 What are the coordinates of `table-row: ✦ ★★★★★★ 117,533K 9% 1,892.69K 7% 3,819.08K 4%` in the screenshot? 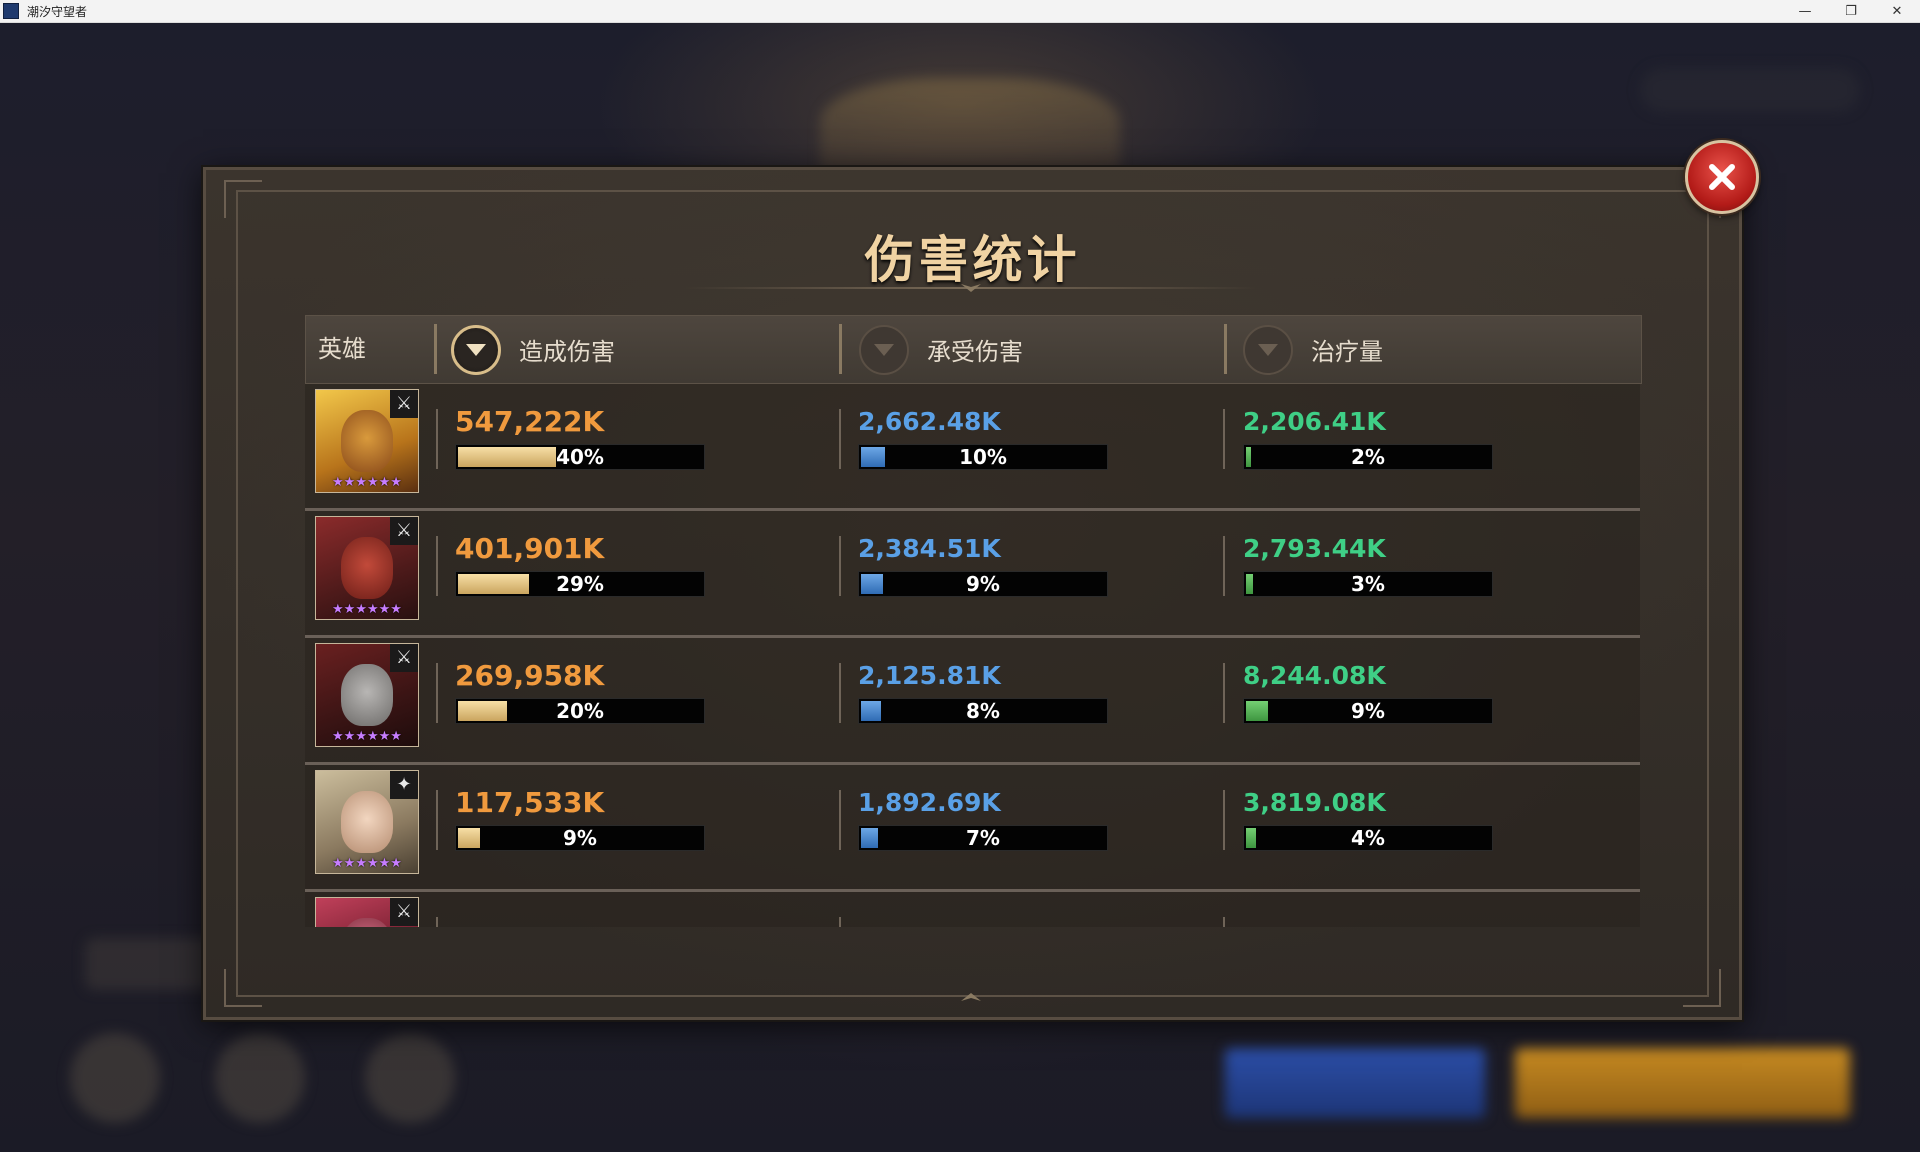 It's located at (972, 828).